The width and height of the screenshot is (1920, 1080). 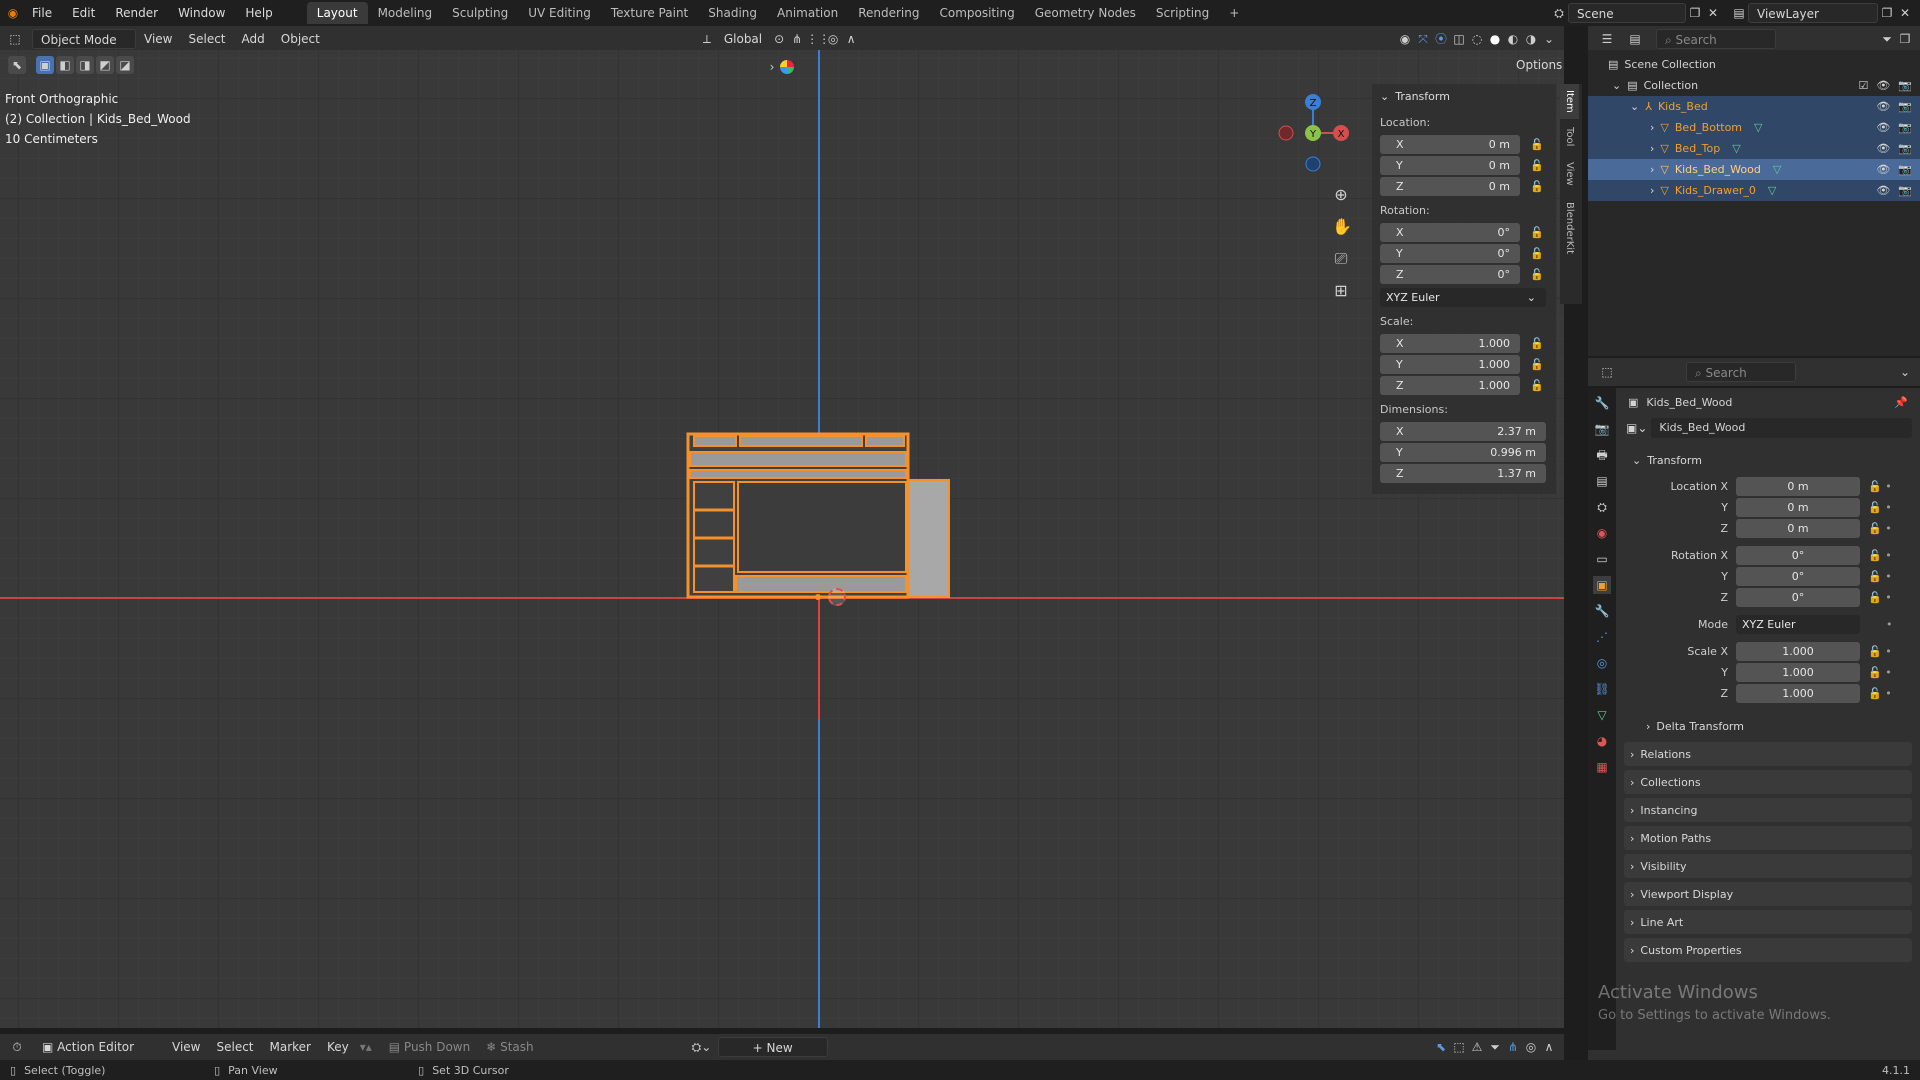 I want to click on object-tab-icon: ▣, so click(x=1602, y=585).